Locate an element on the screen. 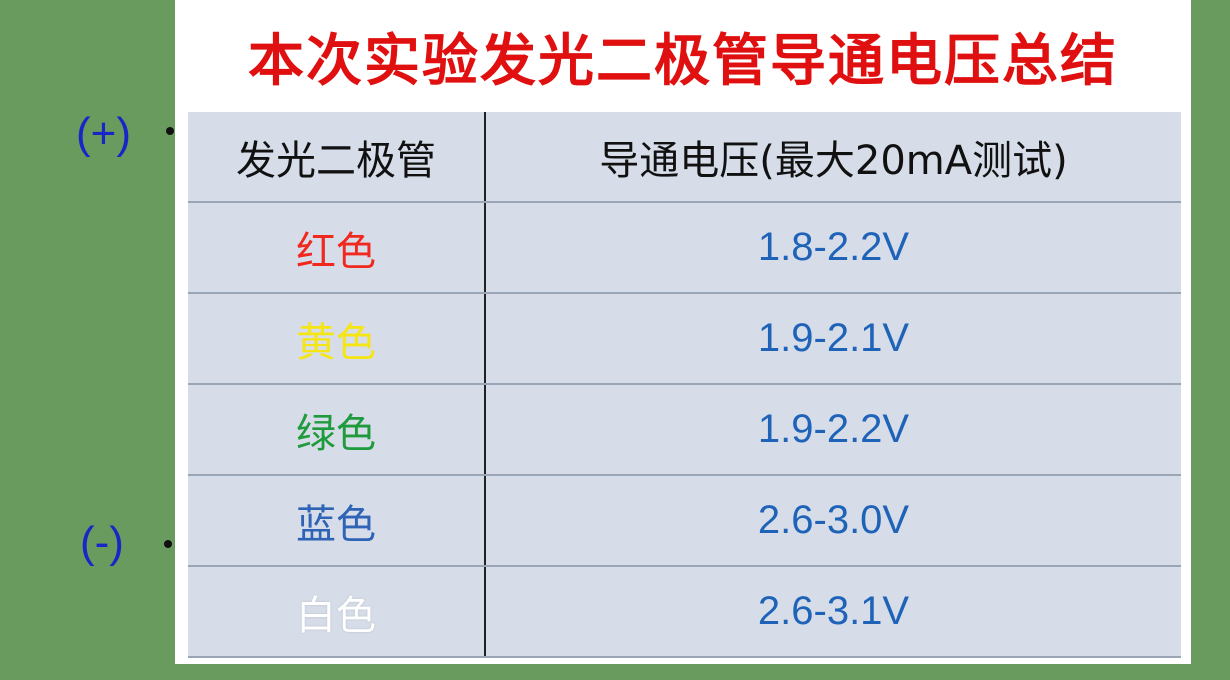 This screenshot has height=680, width=1230. forward-voltage: 2.6-3.0V is located at coordinates (833, 521).